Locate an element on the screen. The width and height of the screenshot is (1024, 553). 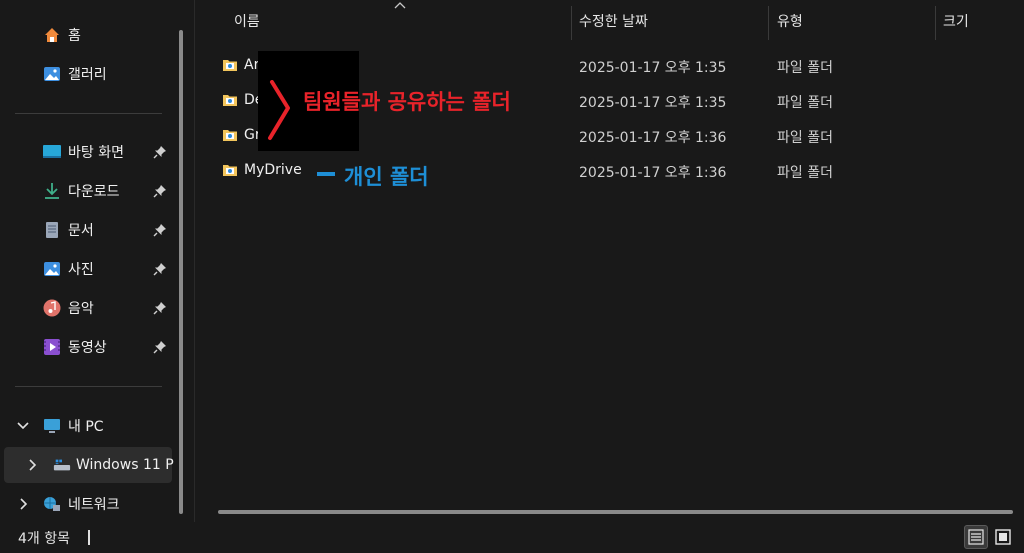
download-icon is located at coordinates (52, 191).